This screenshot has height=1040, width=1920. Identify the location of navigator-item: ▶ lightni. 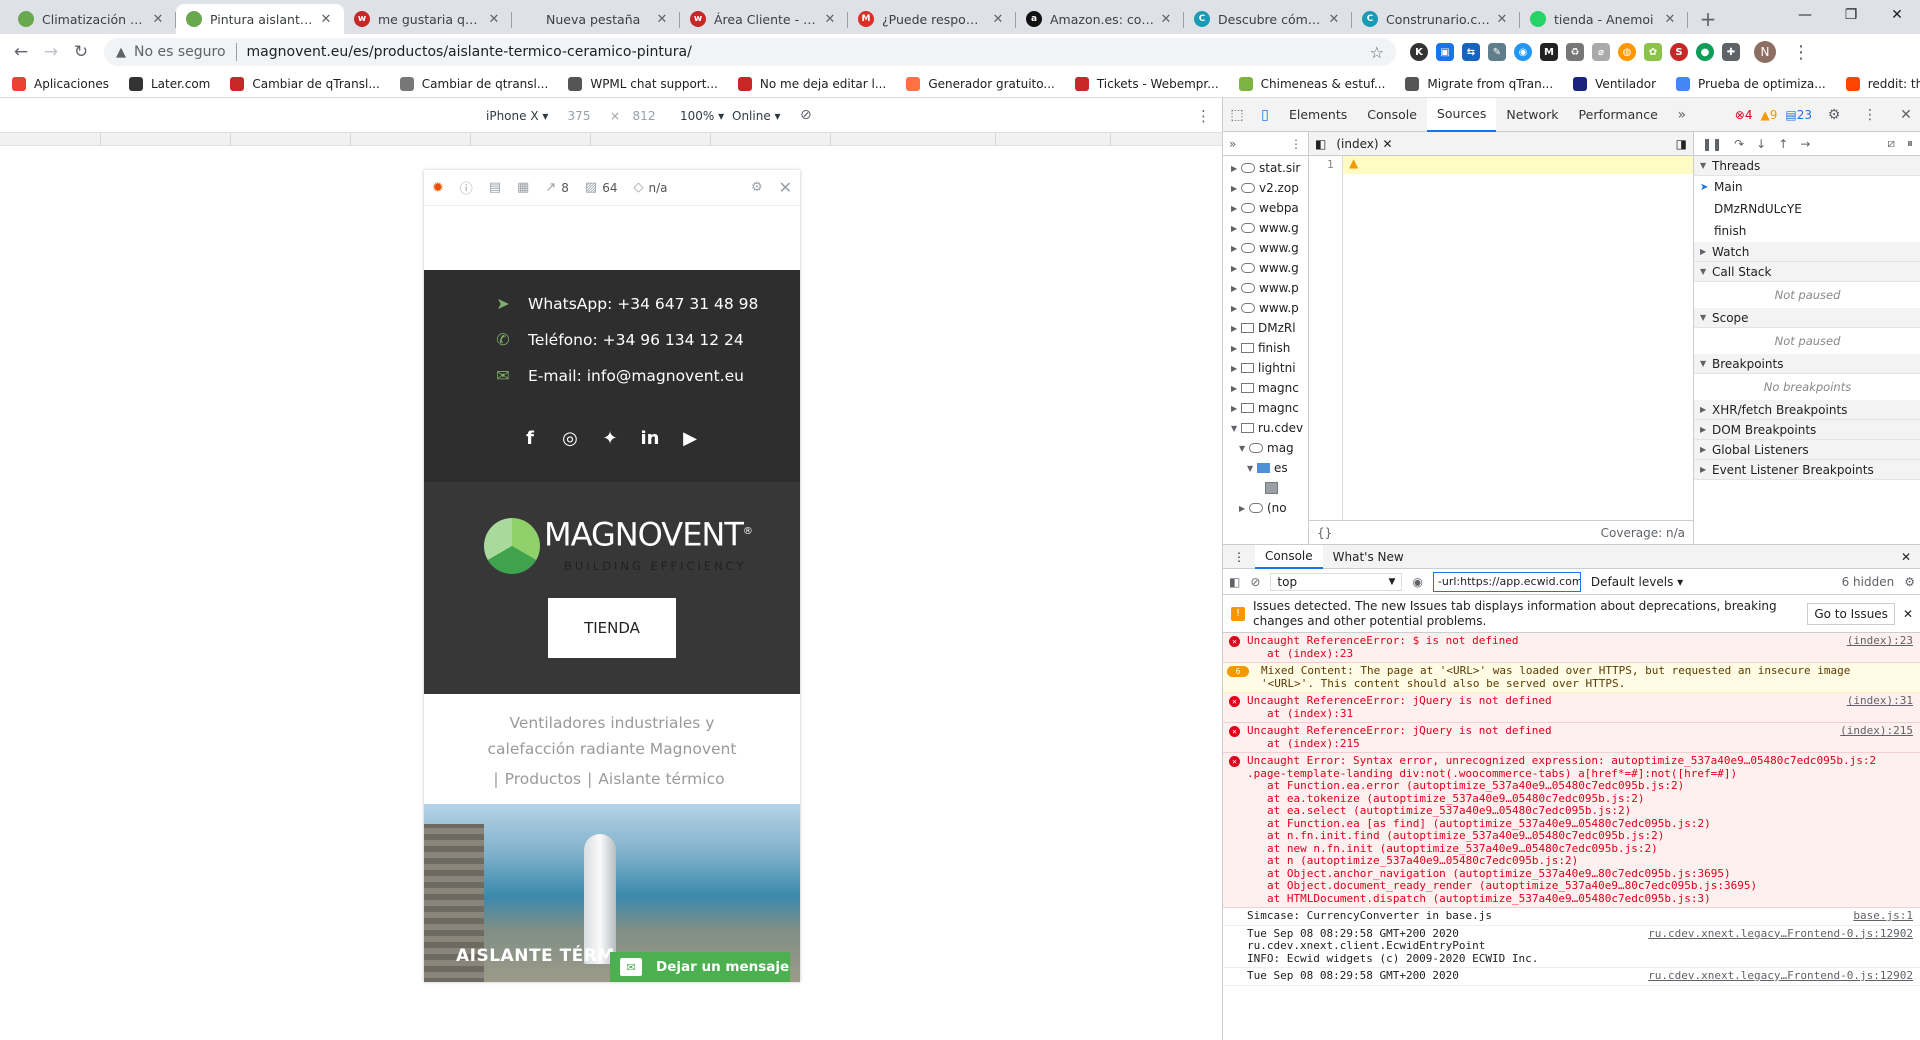
(1265, 368).